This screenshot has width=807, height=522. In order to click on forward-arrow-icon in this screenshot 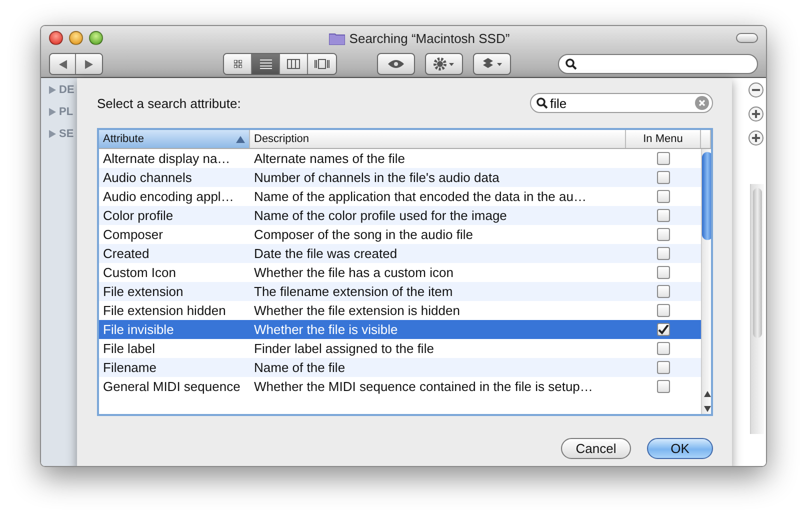, I will do `click(89, 64)`.